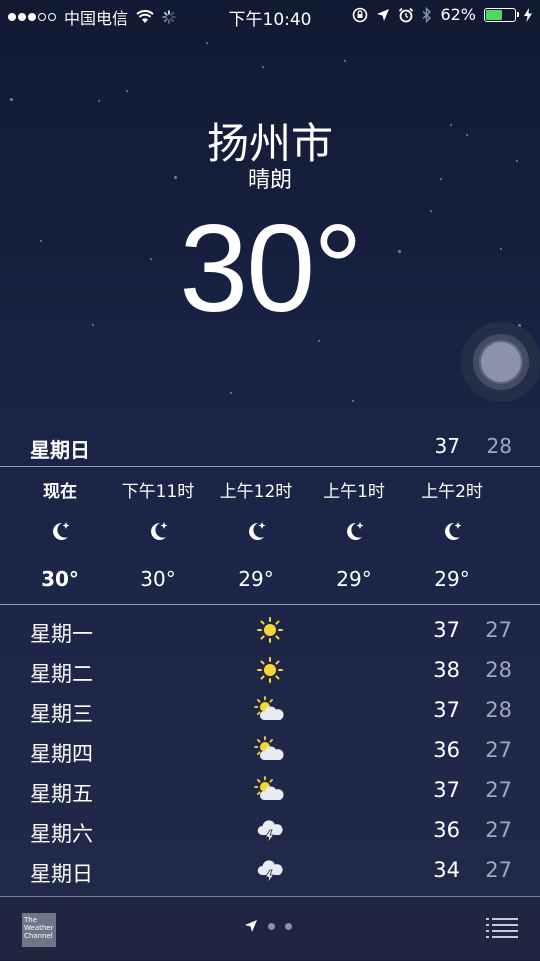 This screenshot has width=540, height=961. Describe the element at coordinates (61, 634) in the screenshot. I see `daily-day: 星期一` at that location.